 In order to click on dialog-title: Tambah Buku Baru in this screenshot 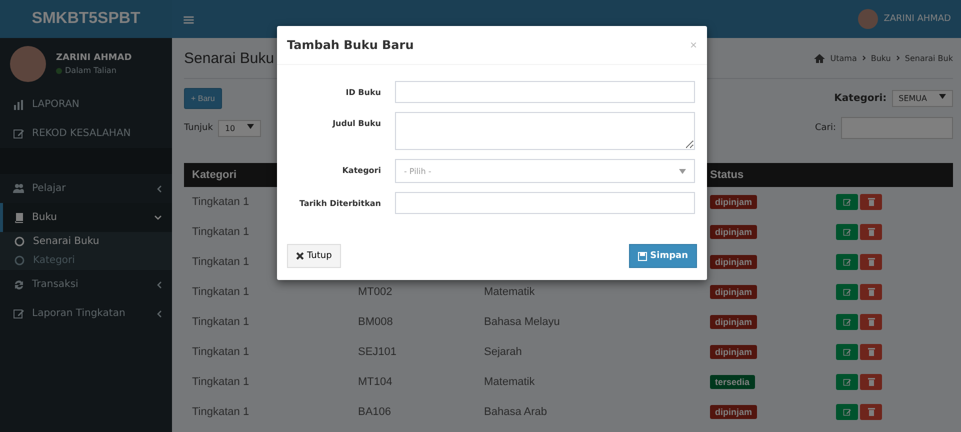, I will do `click(350, 45)`.